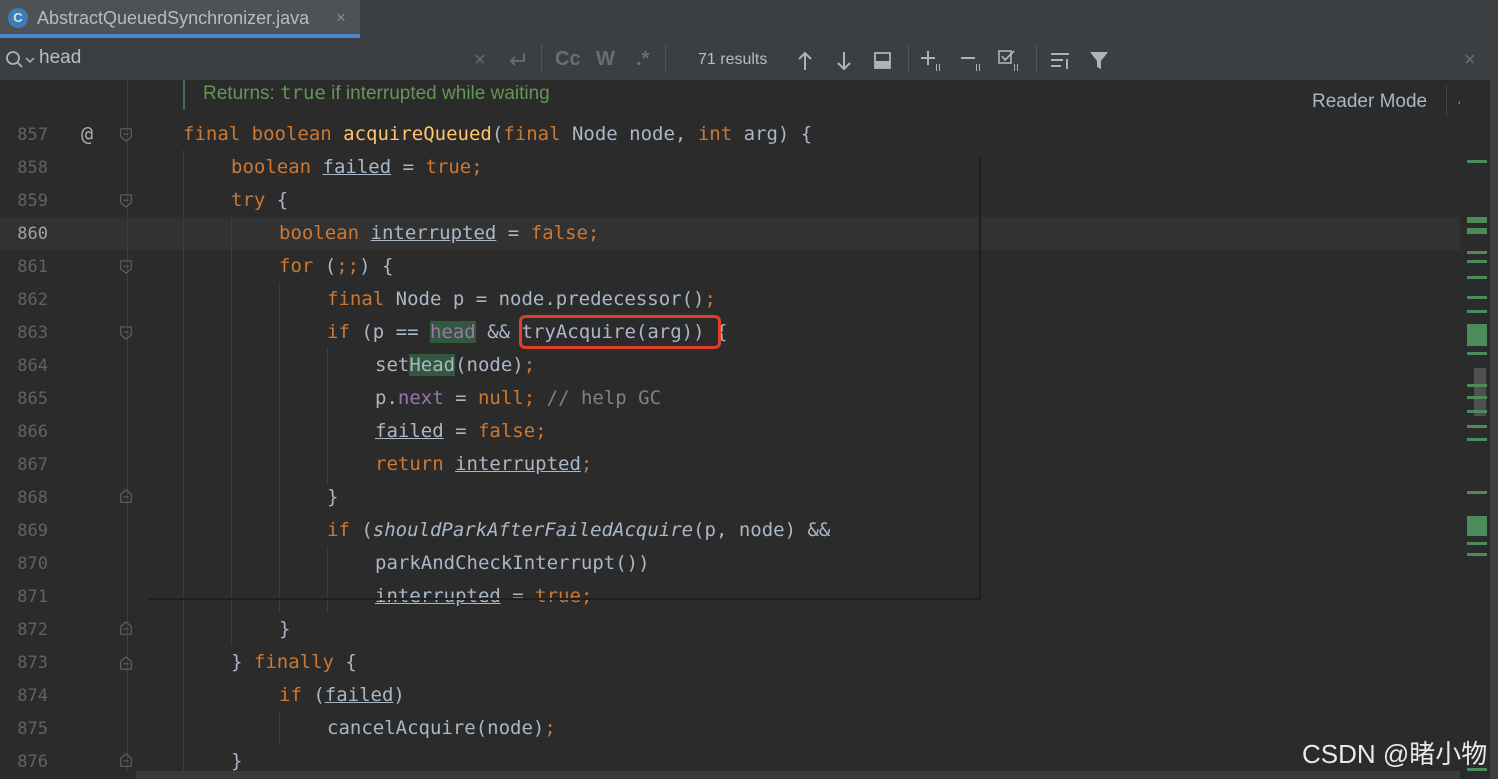 The height and width of the screenshot is (779, 1498). I want to click on whole-words-toggle: W, so click(605, 59).